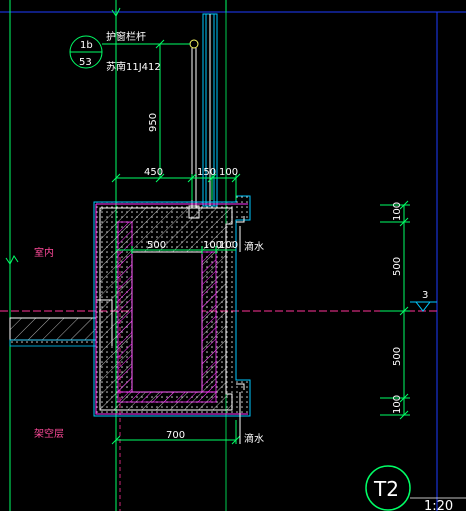 Image resolution: width=466 pixels, height=511 pixels. I want to click on dim-top-left: 450, so click(153, 172).